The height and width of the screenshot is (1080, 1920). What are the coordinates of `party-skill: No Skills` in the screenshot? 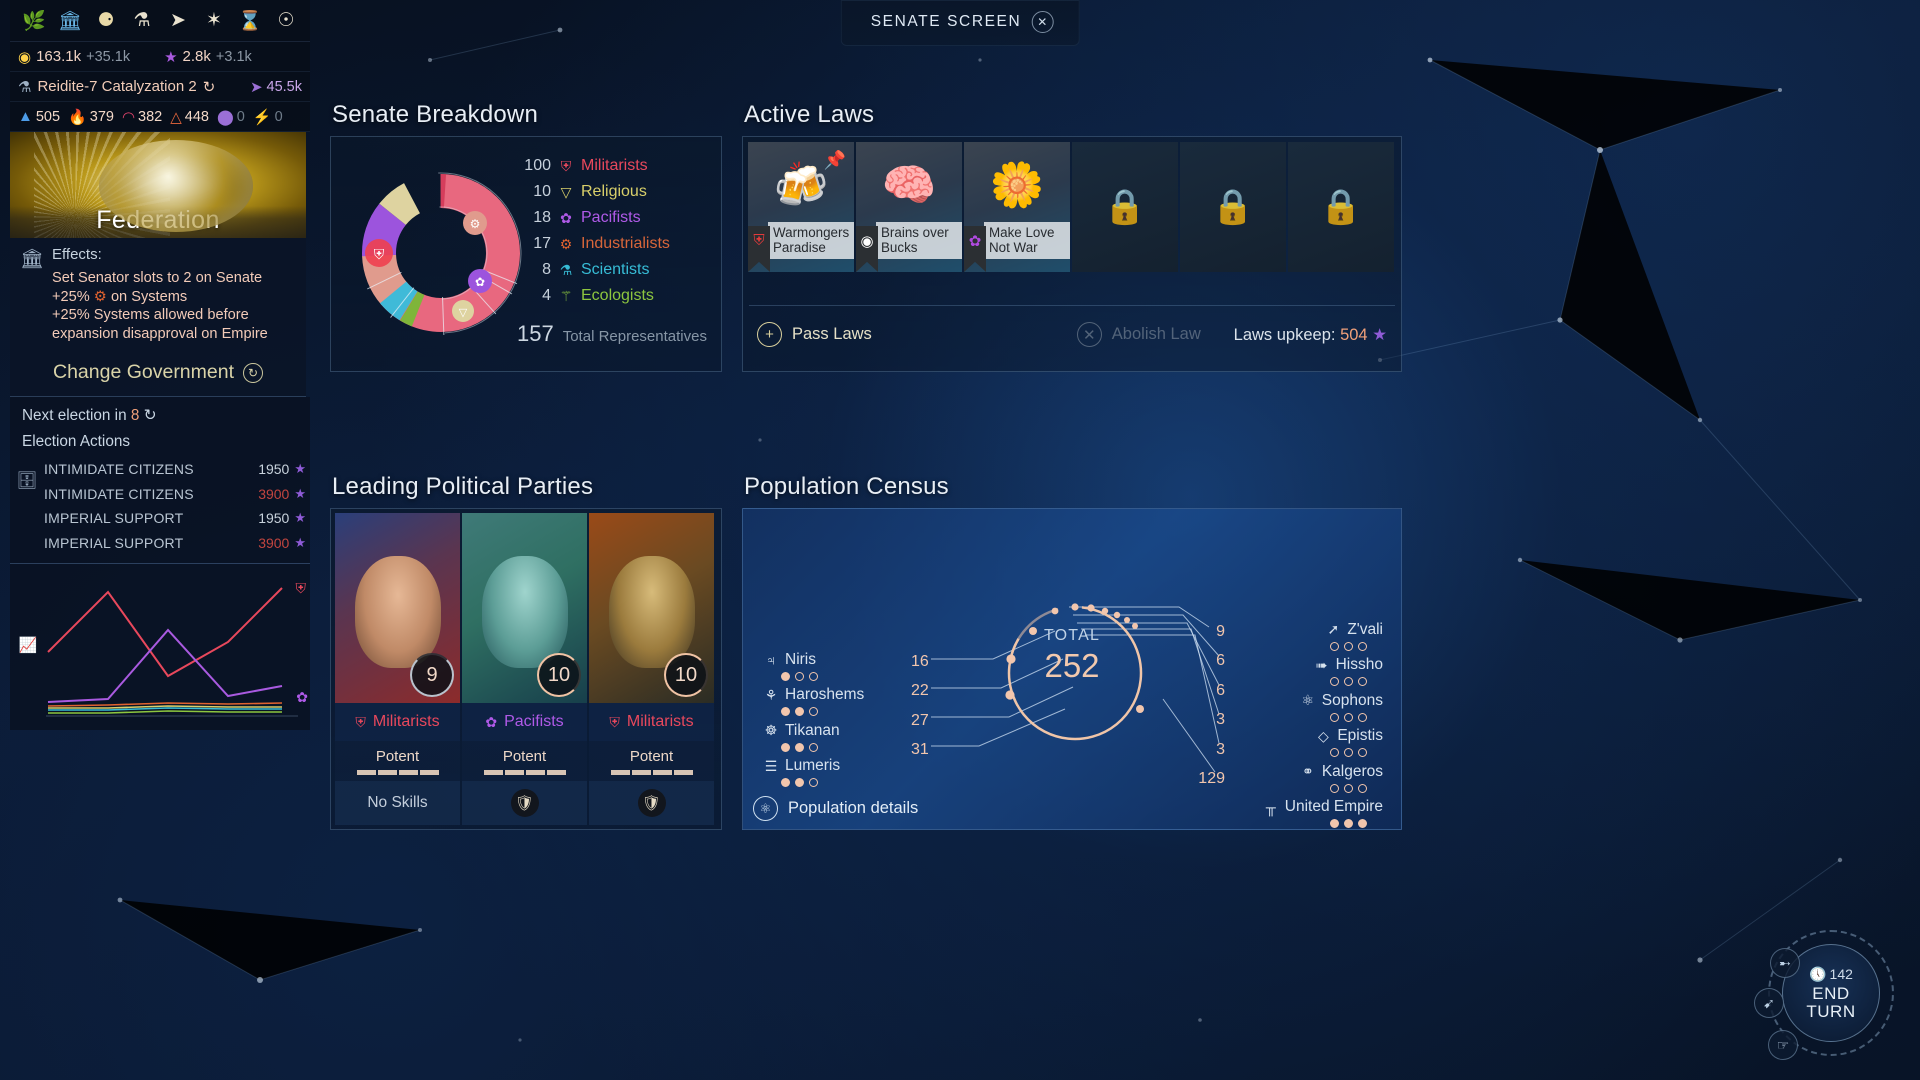 It's located at (397, 803).